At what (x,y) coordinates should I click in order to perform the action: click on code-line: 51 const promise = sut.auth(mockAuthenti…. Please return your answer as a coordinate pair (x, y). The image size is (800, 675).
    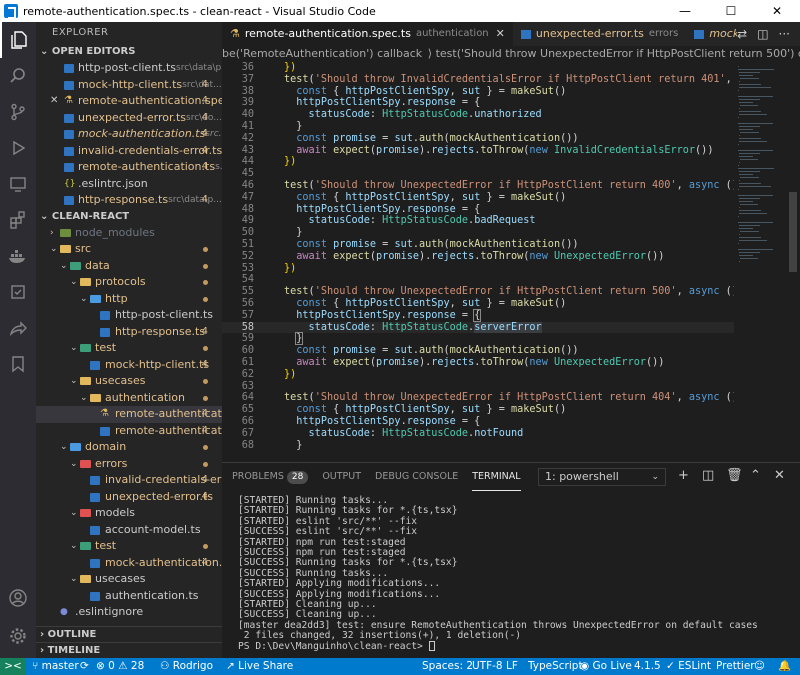
    Looking at the image, I should click on (478, 245).